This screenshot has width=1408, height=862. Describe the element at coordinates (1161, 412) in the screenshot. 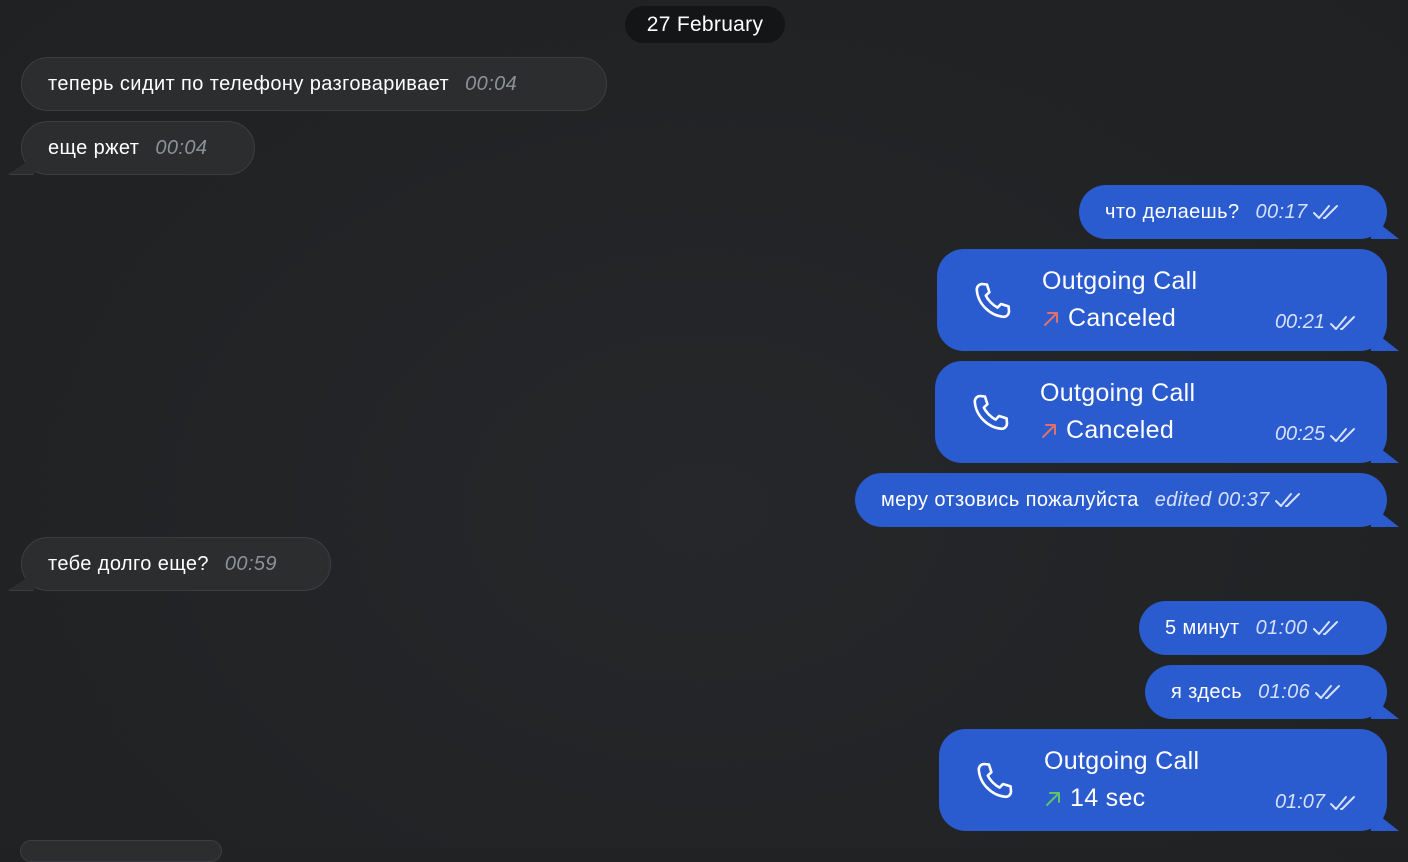

I see `outgoing-call-message: Outgoing Call Canceled 00:25` at that location.